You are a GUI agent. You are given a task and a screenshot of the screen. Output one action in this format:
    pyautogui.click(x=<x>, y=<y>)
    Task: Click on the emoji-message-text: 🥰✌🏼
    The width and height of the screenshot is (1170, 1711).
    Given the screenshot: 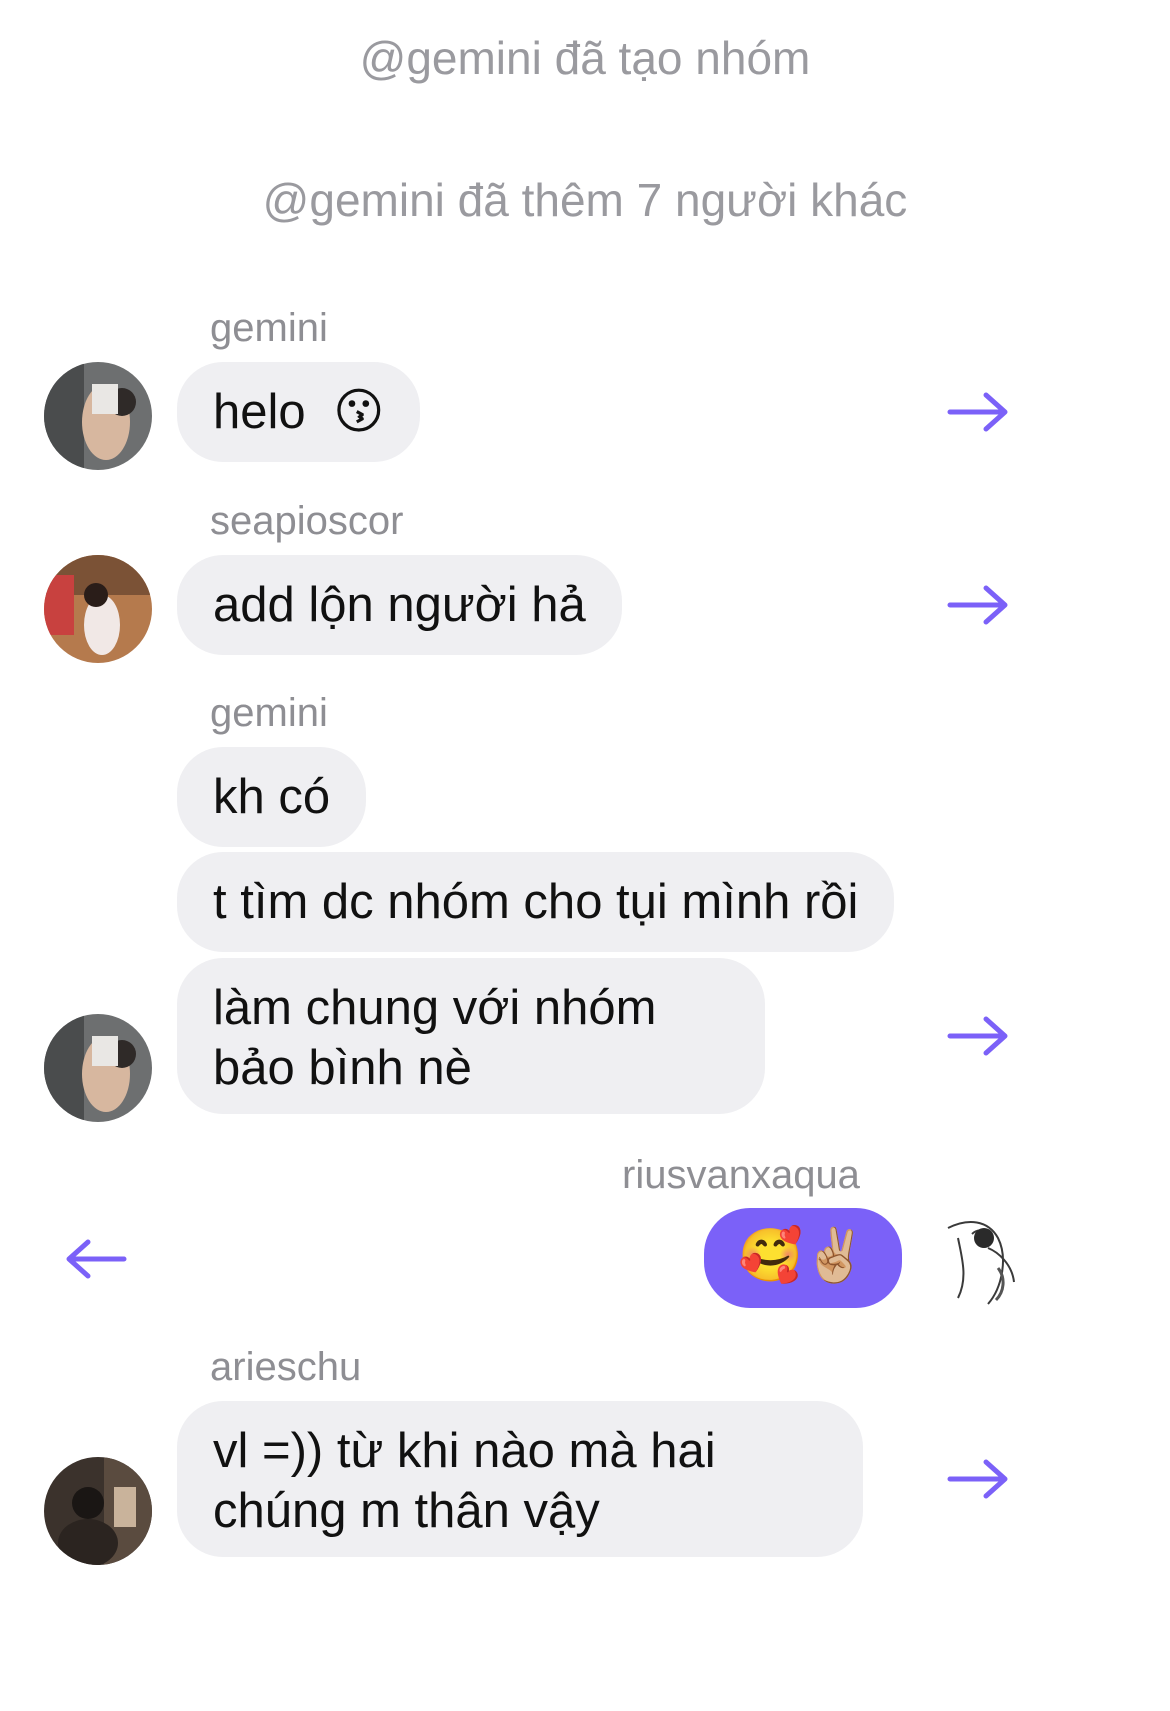 What is the action you would take?
    pyautogui.click(x=803, y=1256)
    